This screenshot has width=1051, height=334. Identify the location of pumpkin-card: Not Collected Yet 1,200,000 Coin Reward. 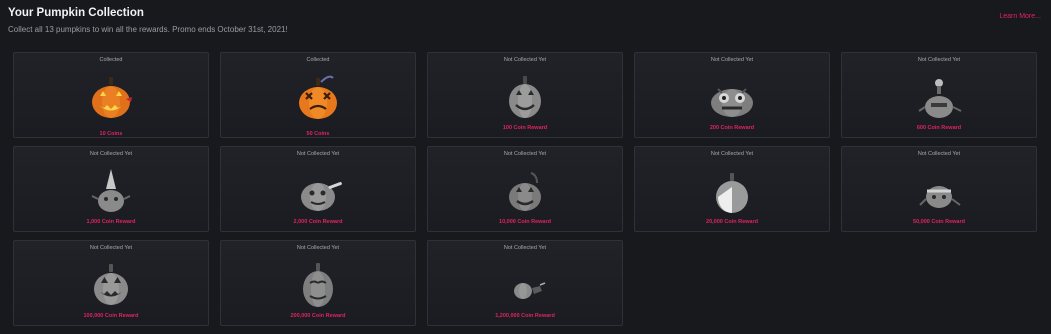
(525, 283).